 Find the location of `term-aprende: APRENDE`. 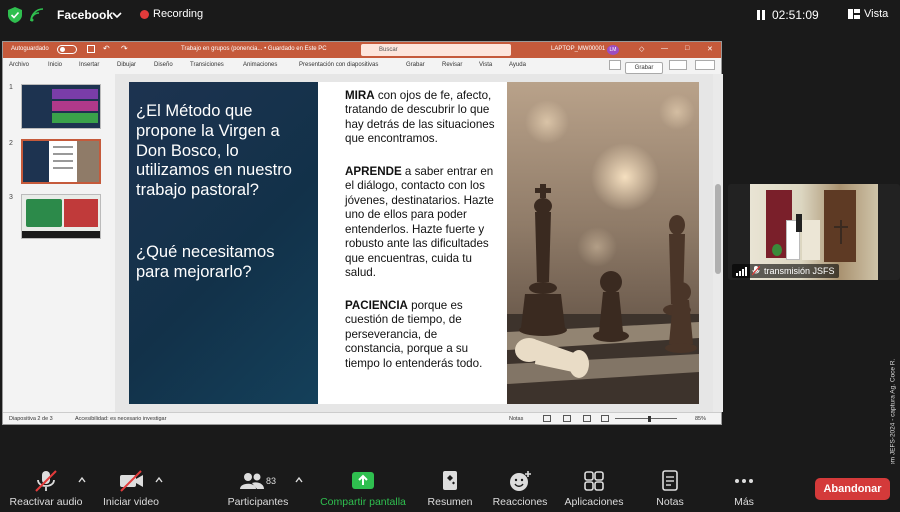

term-aprende: APRENDE is located at coordinates (373, 171).